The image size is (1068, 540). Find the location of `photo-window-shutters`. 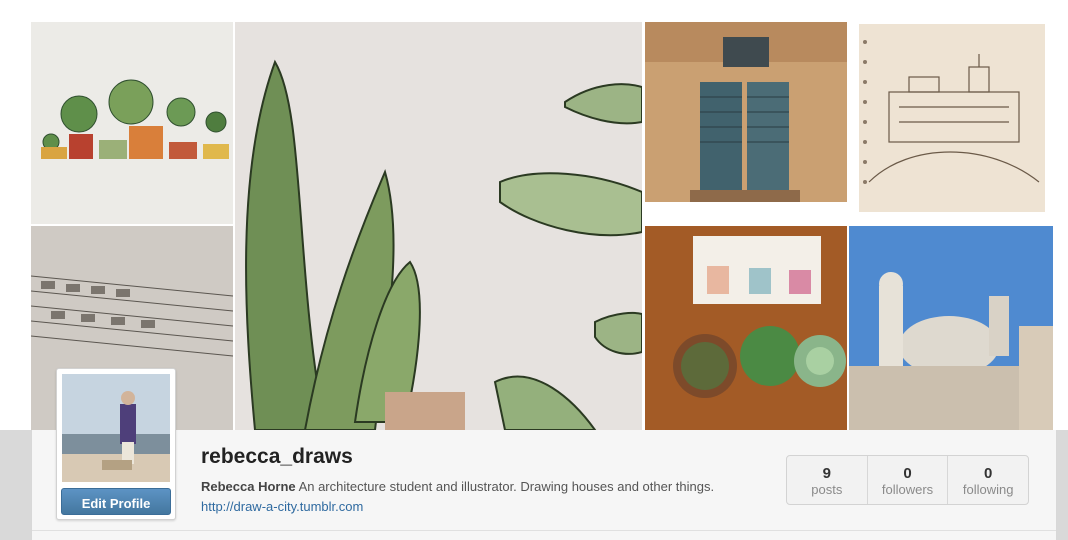

photo-window-shutters is located at coordinates (746, 123).